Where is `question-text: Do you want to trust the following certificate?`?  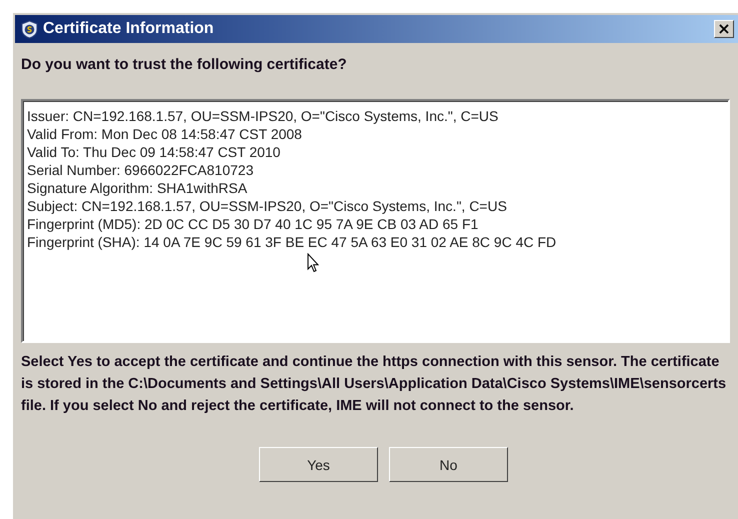 question-text: Do you want to trust the following certificate? is located at coordinates (184, 65).